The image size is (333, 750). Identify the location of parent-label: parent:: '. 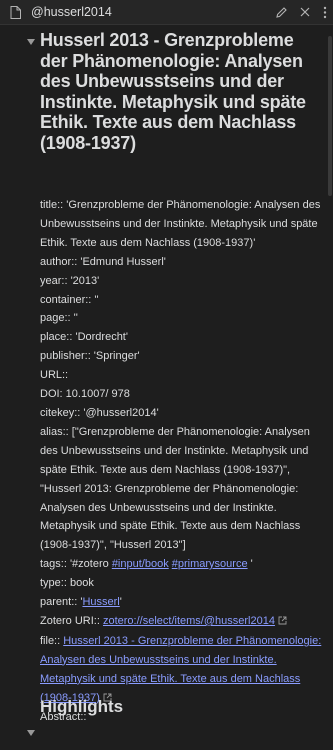
(61, 602).